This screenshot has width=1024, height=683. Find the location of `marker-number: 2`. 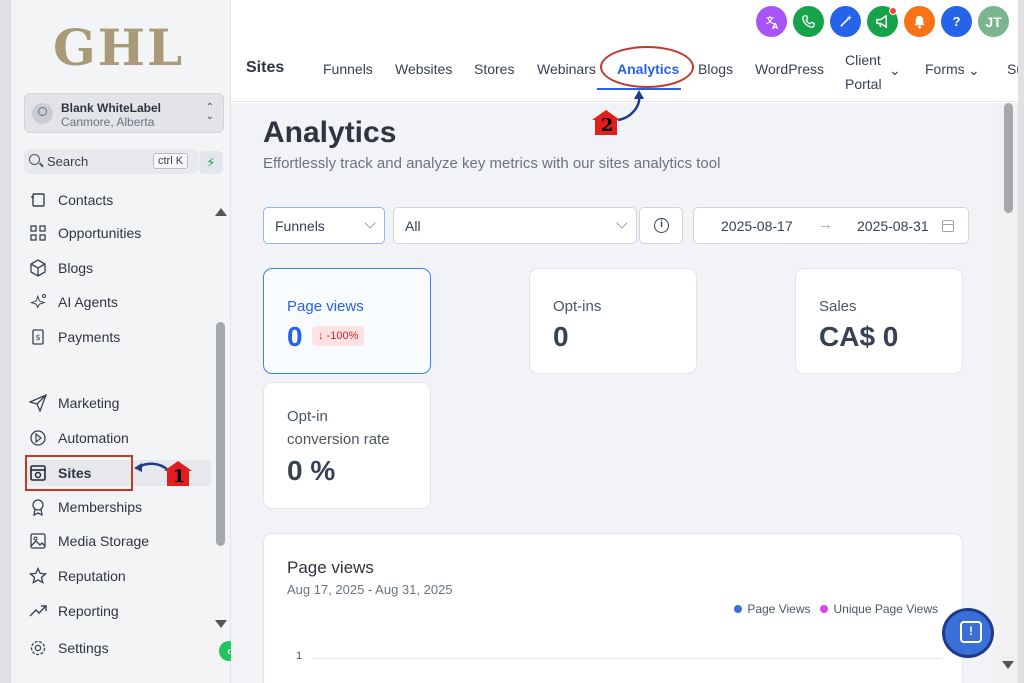

marker-number: 2 is located at coordinates (607, 125).